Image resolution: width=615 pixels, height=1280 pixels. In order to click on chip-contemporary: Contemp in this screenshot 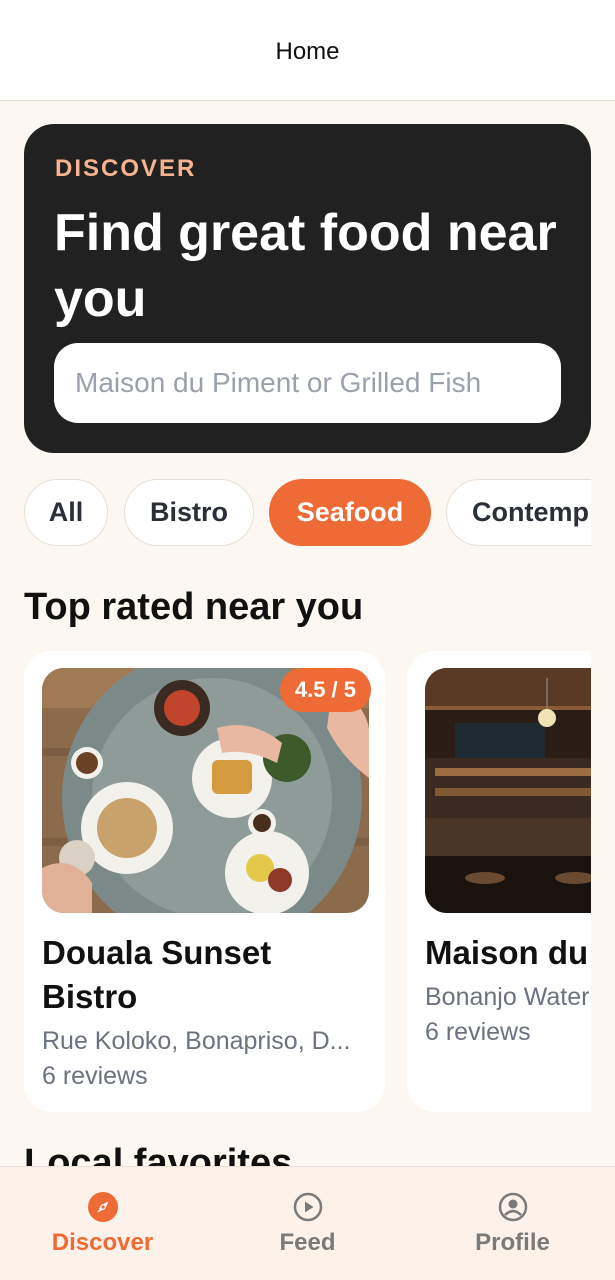, I will do `click(518, 512)`.